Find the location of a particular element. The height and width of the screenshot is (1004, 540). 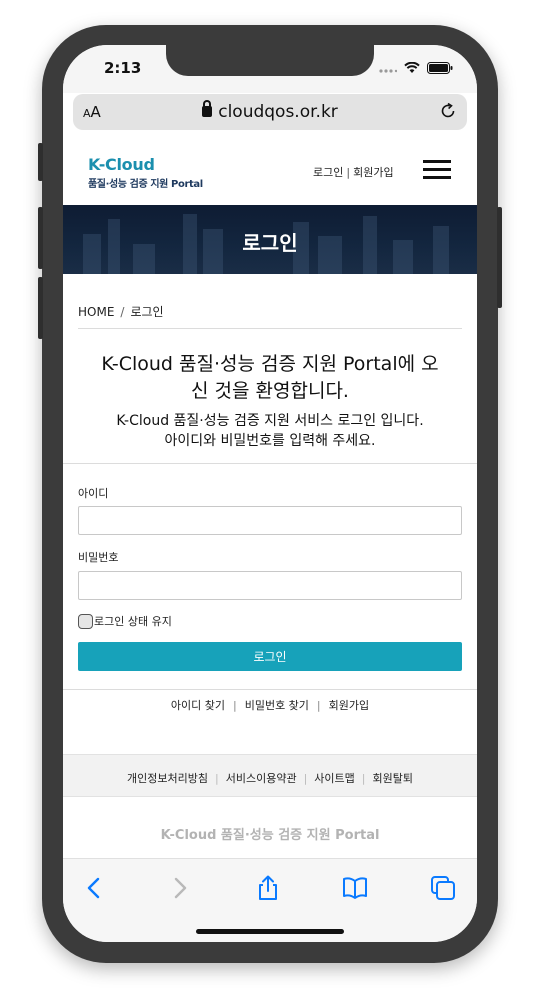

page-banner: 로그인 is located at coordinates (270, 239).